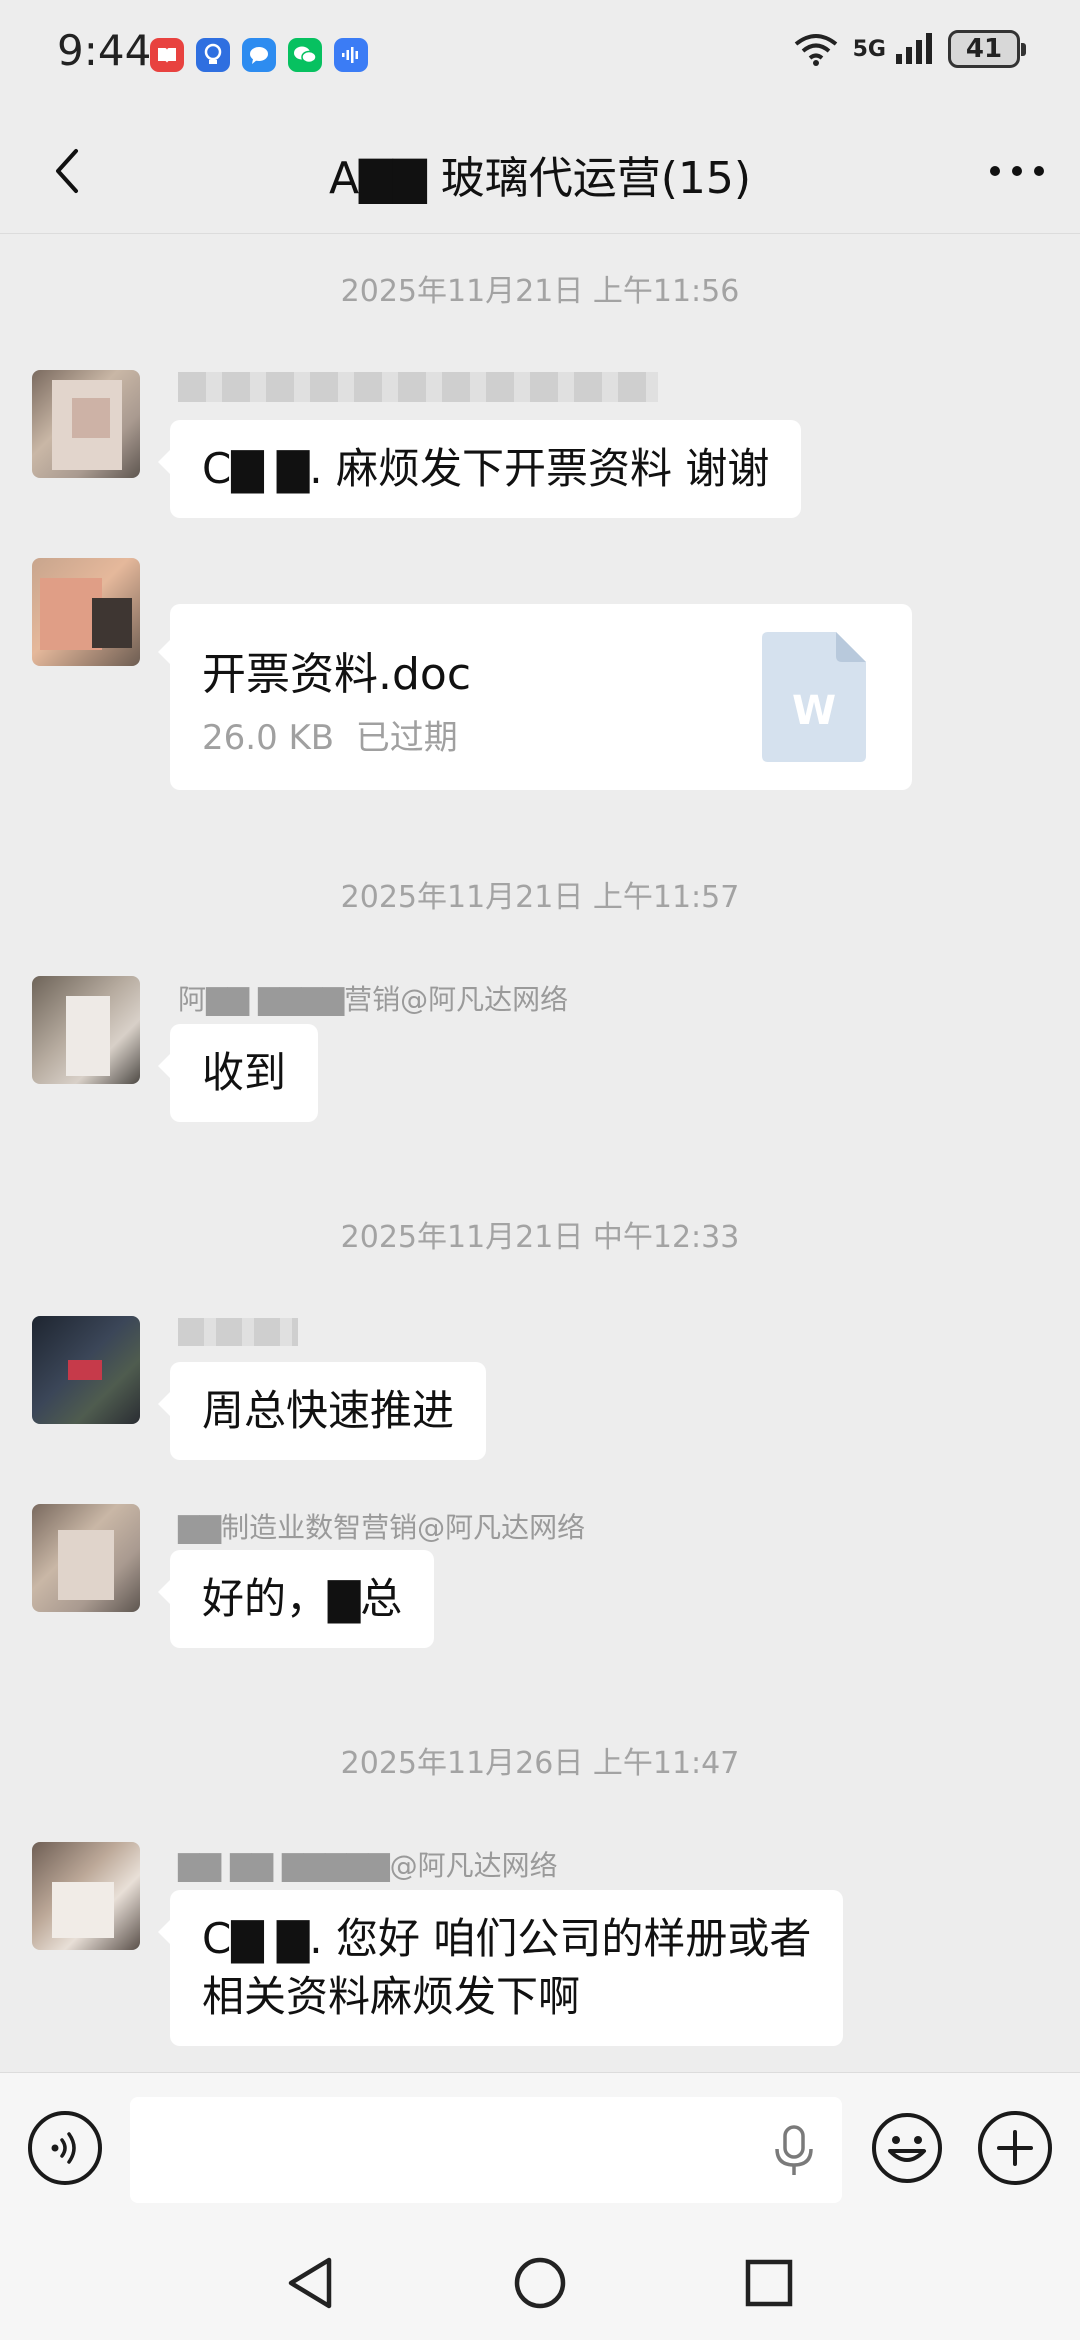 The image size is (1080, 2340). Describe the element at coordinates (368, 1865) in the screenshot. I see `sender-name: ▇▇ ▇▇ ▇▇▇▇▇@阿凡达网络` at that location.